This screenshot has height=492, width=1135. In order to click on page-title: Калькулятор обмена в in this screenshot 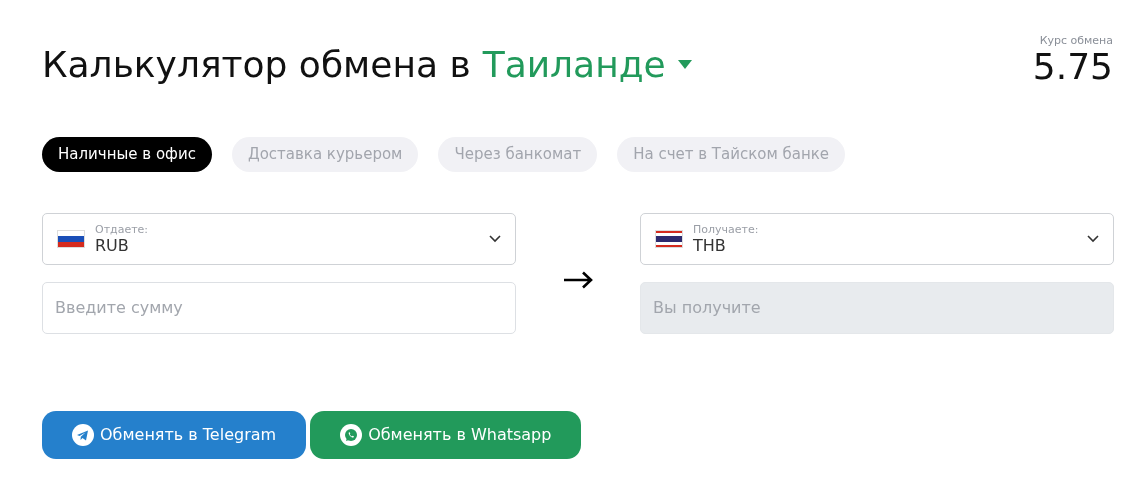, I will do `click(256, 64)`.